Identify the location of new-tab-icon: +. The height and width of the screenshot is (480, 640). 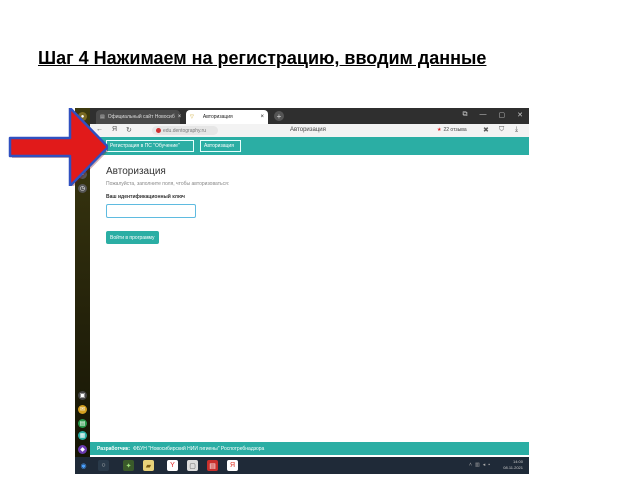
(279, 116).